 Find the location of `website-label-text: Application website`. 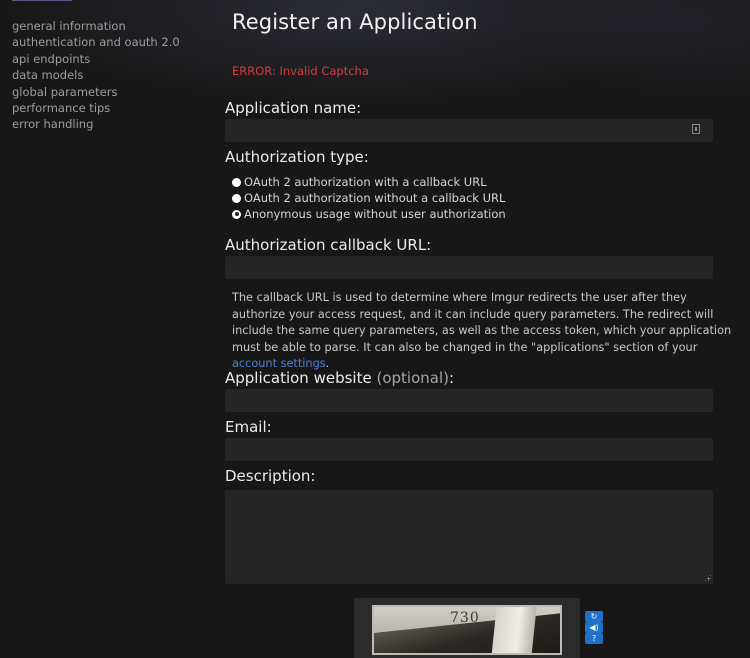

website-label-text: Application website is located at coordinates (298, 378).